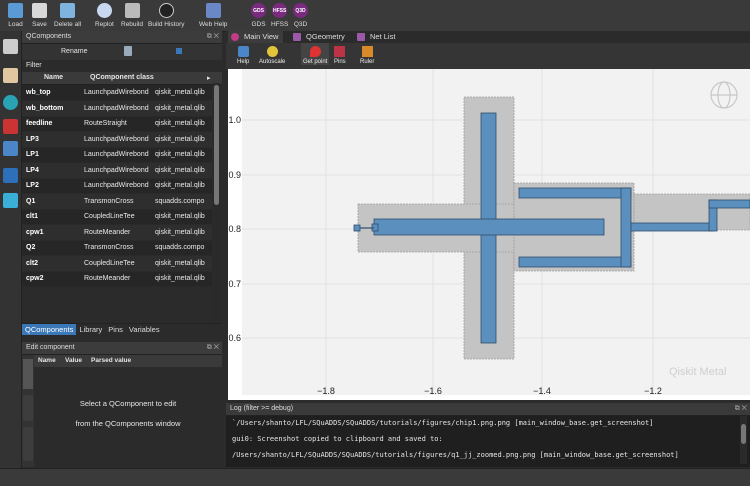  Describe the element at coordinates (166, 15) in the screenshot. I see `build-history-button: Build History` at that location.